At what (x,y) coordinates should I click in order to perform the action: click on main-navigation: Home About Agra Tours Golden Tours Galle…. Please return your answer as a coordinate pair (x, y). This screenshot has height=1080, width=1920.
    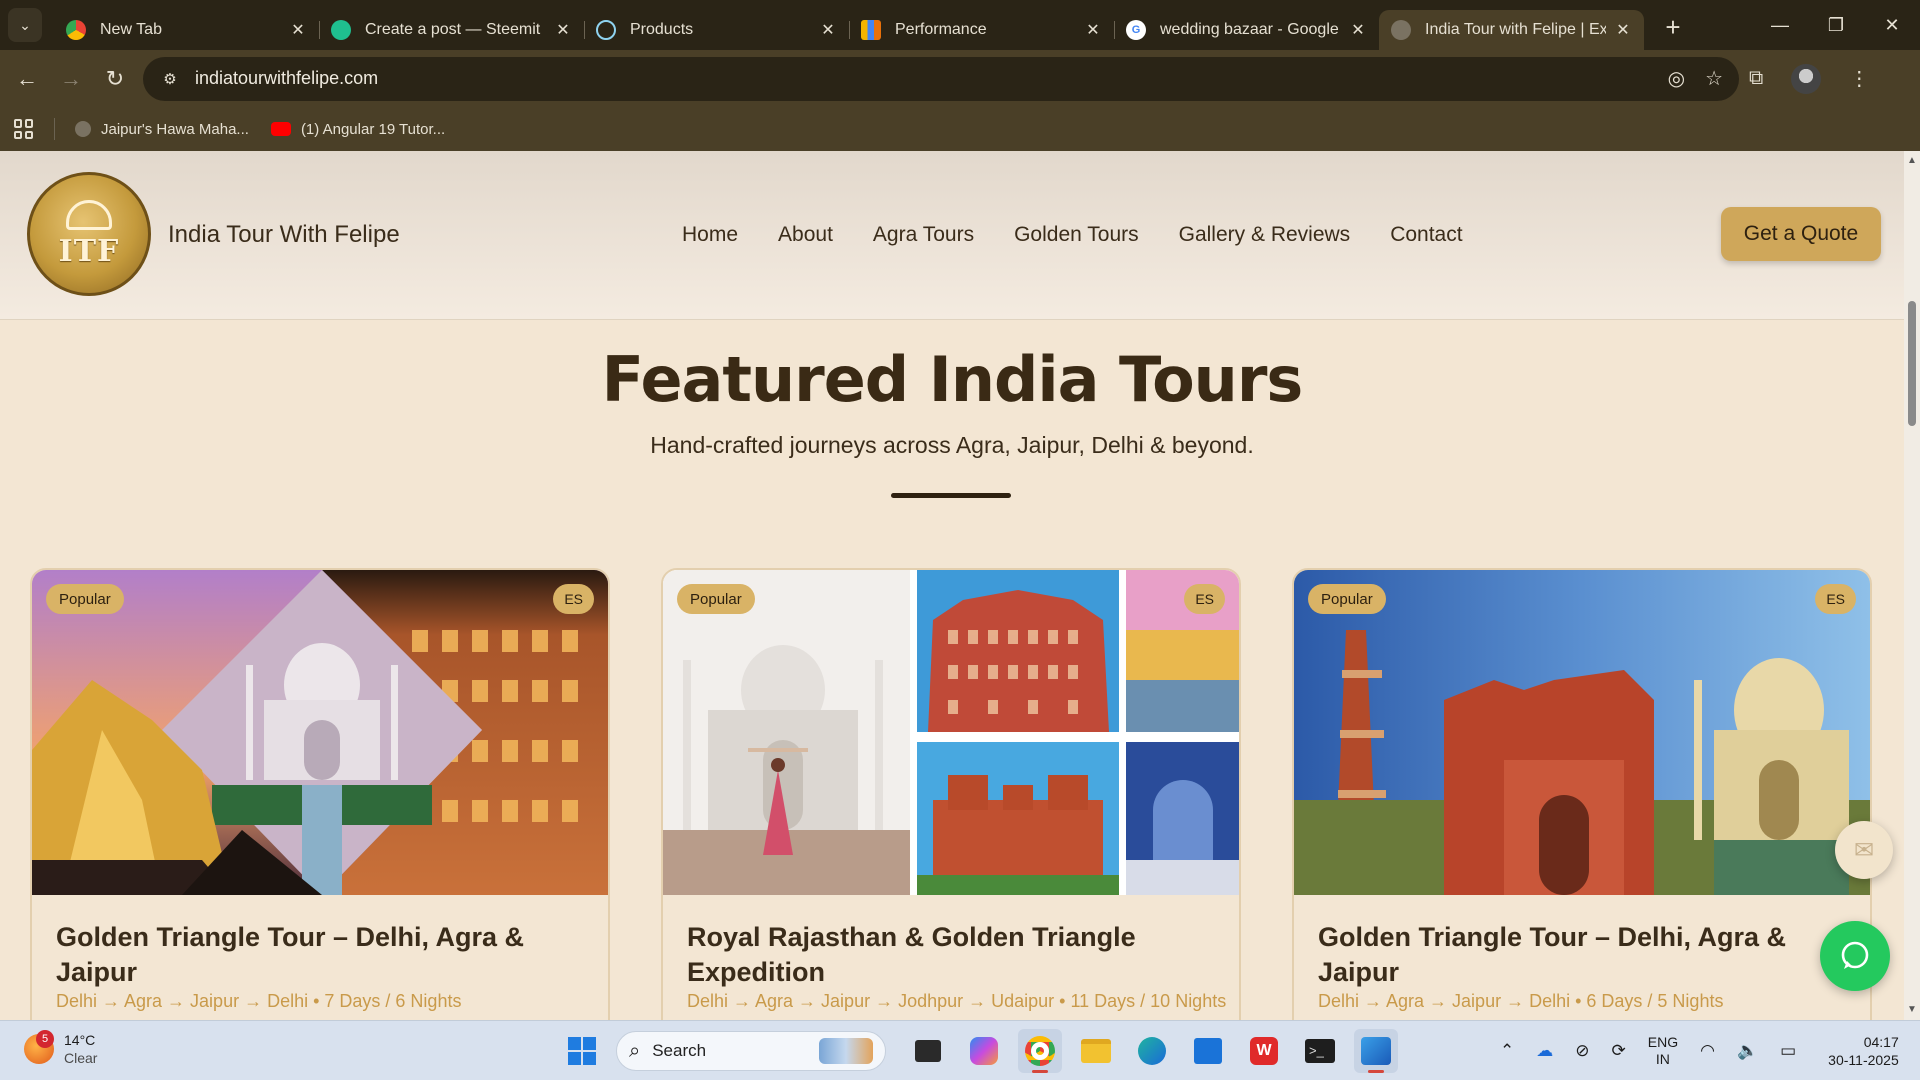
    Looking at the image, I should click on (1072, 235).